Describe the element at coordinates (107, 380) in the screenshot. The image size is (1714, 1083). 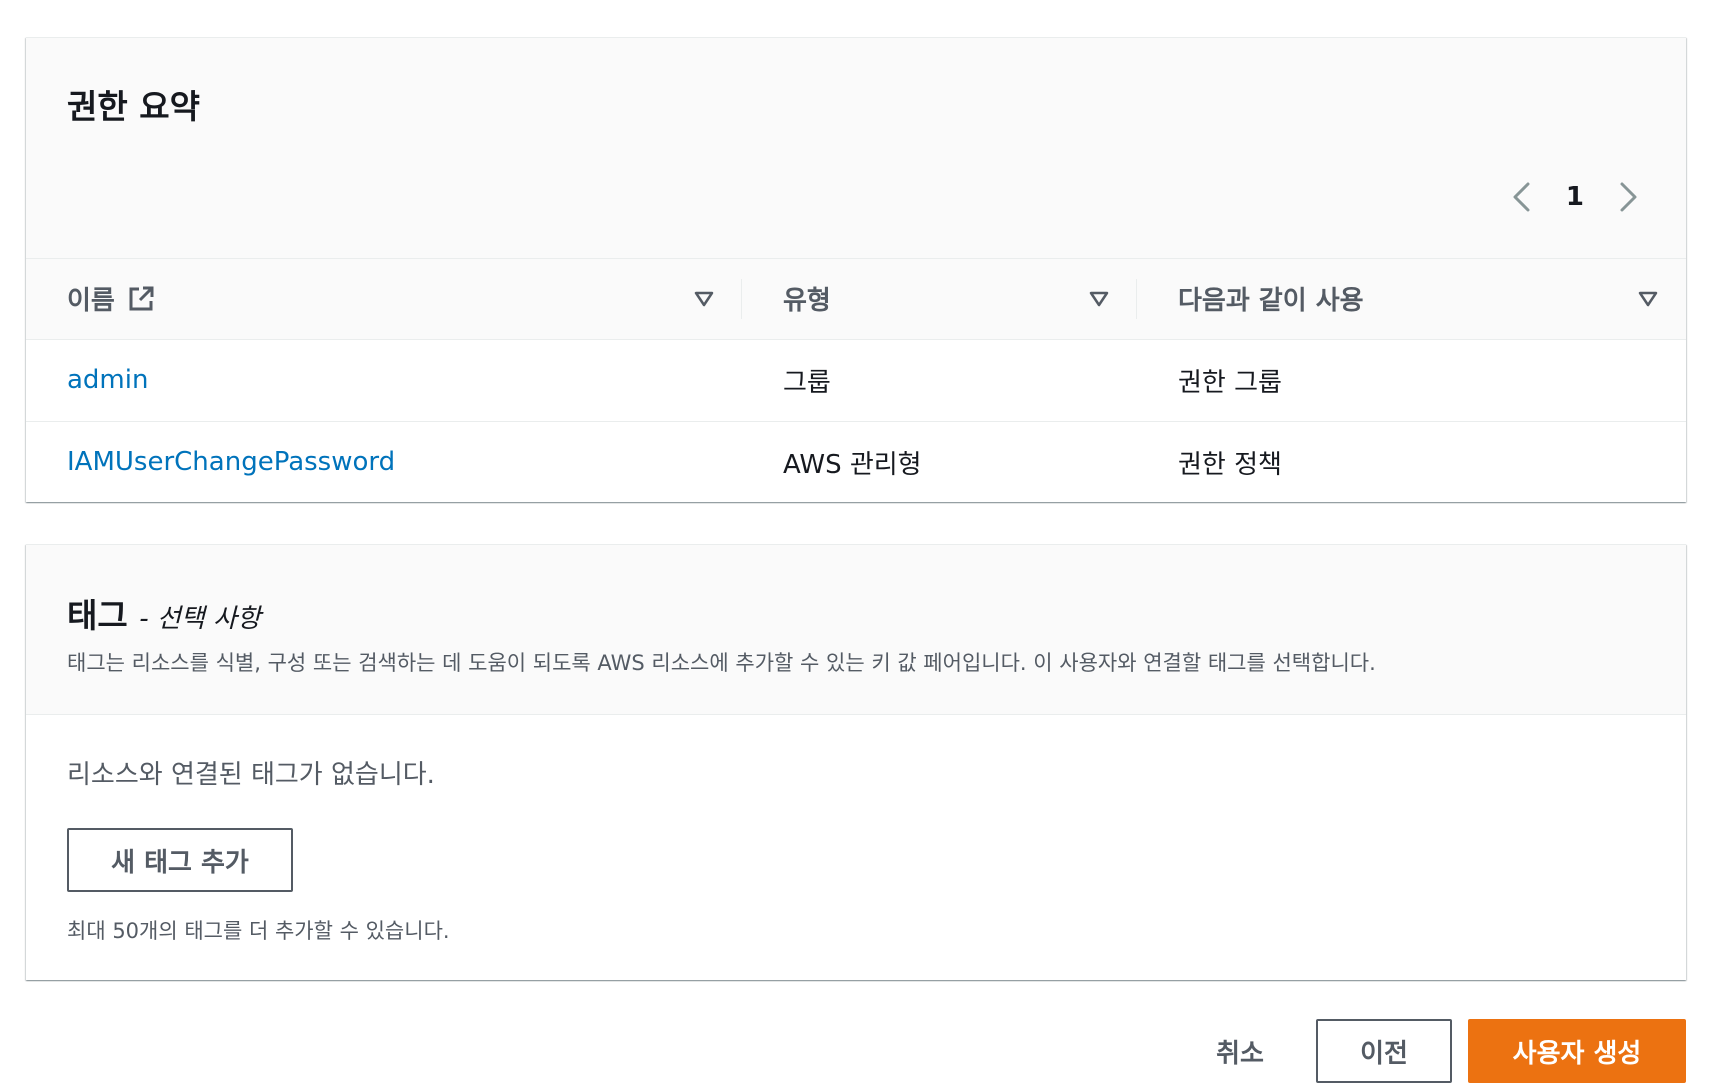
I see `permission-name-link: admin` at that location.